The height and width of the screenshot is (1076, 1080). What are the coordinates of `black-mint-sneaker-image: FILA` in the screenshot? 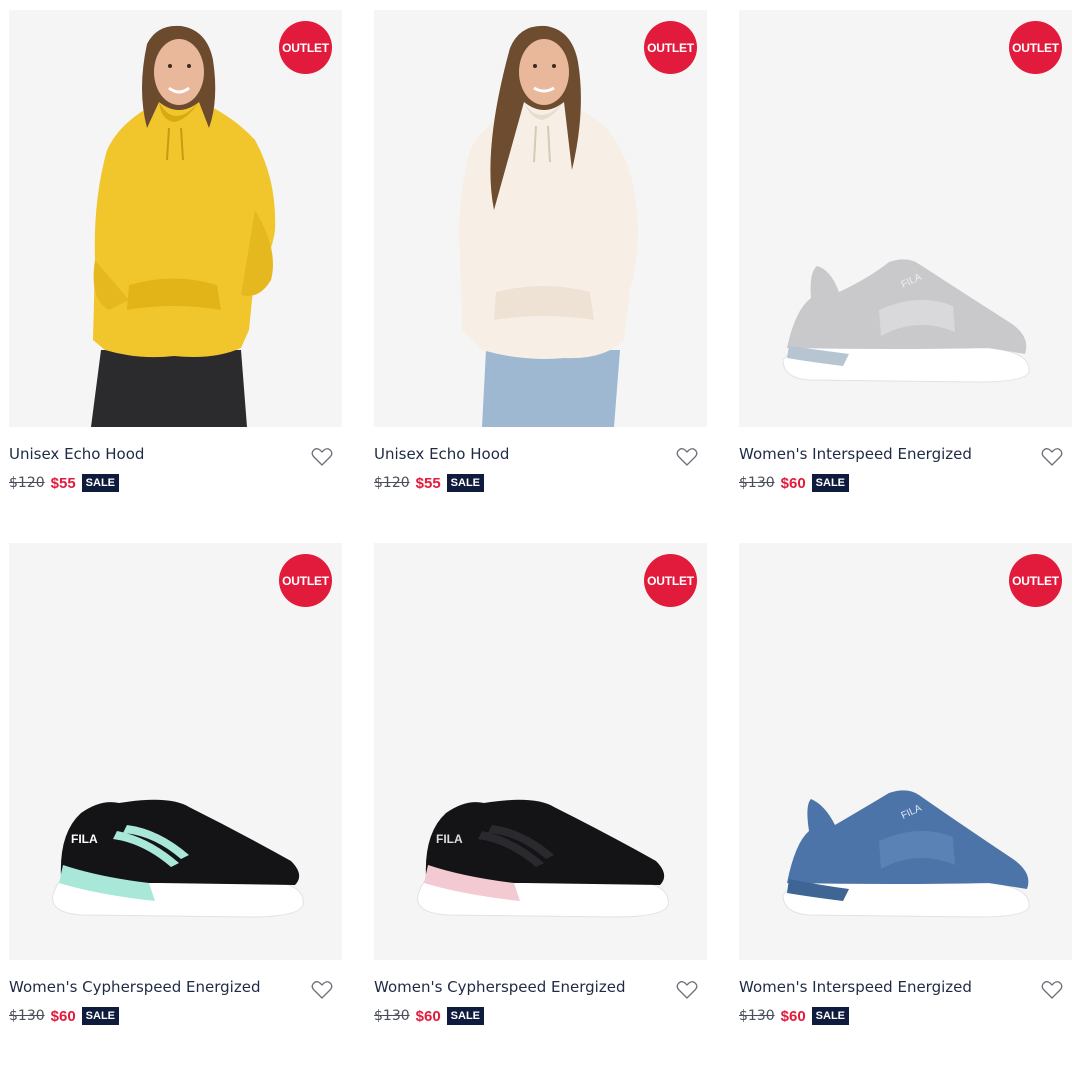 It's located at (178, 858).